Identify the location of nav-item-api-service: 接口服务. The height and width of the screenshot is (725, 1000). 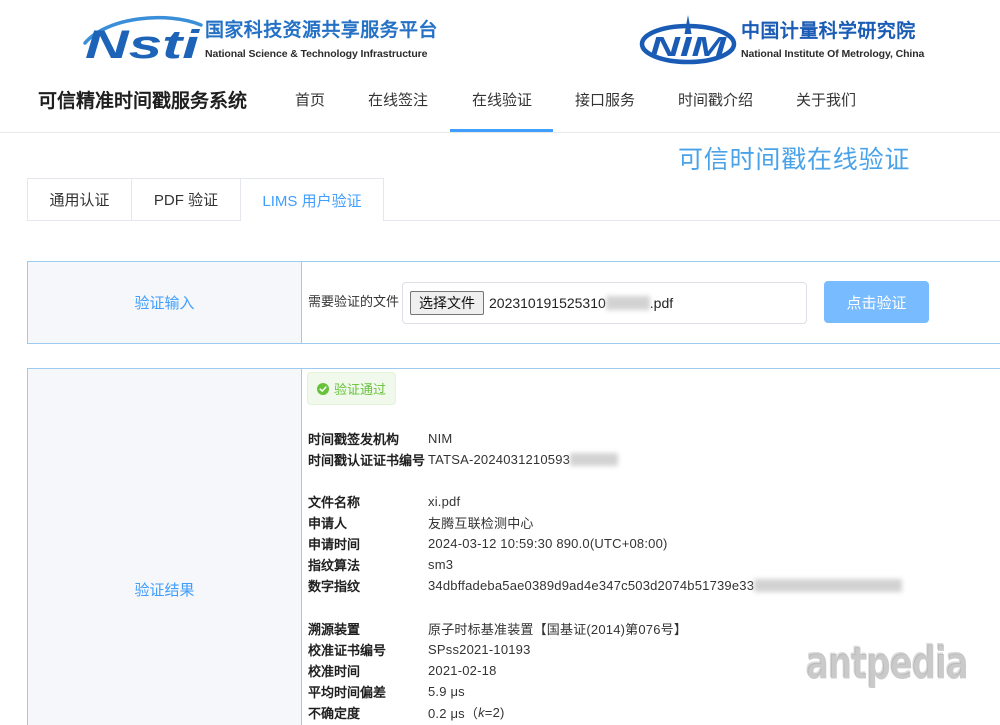
(605, 101).